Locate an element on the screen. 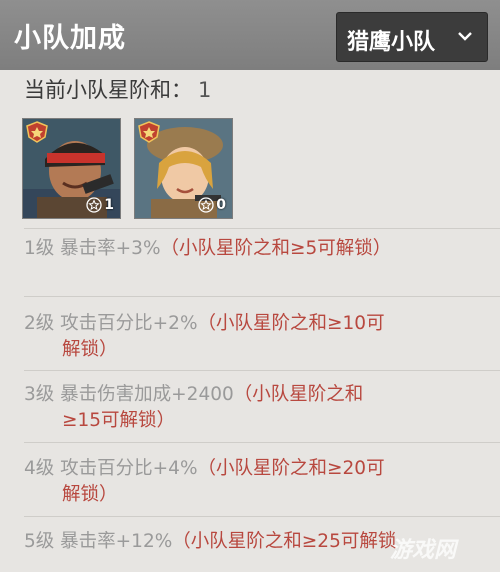  bonus-level: 3级 is located at coordinates (39, 394).